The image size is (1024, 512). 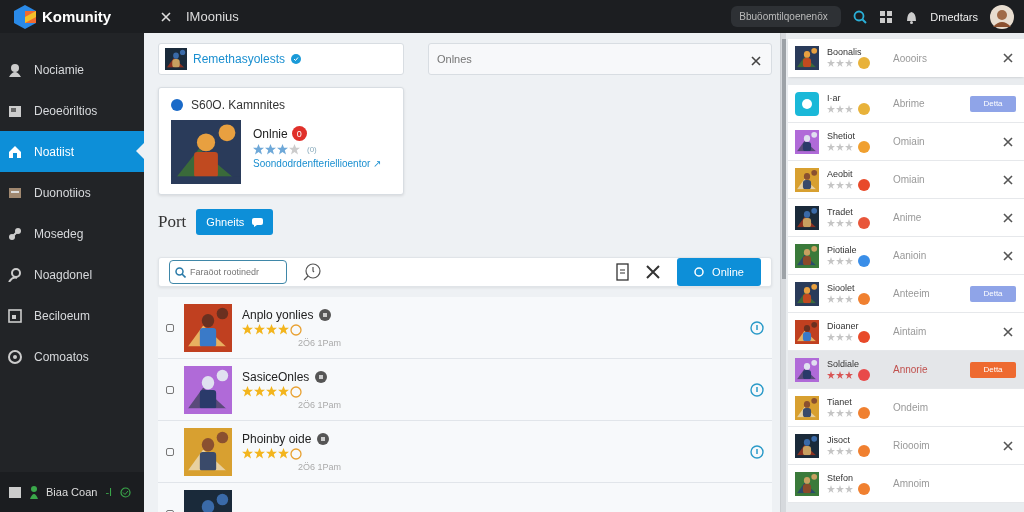 What do you see at coordinates (912, 445) in the screenshot?
I see `status-text: Rioooim` at bounding box center [912, 445].